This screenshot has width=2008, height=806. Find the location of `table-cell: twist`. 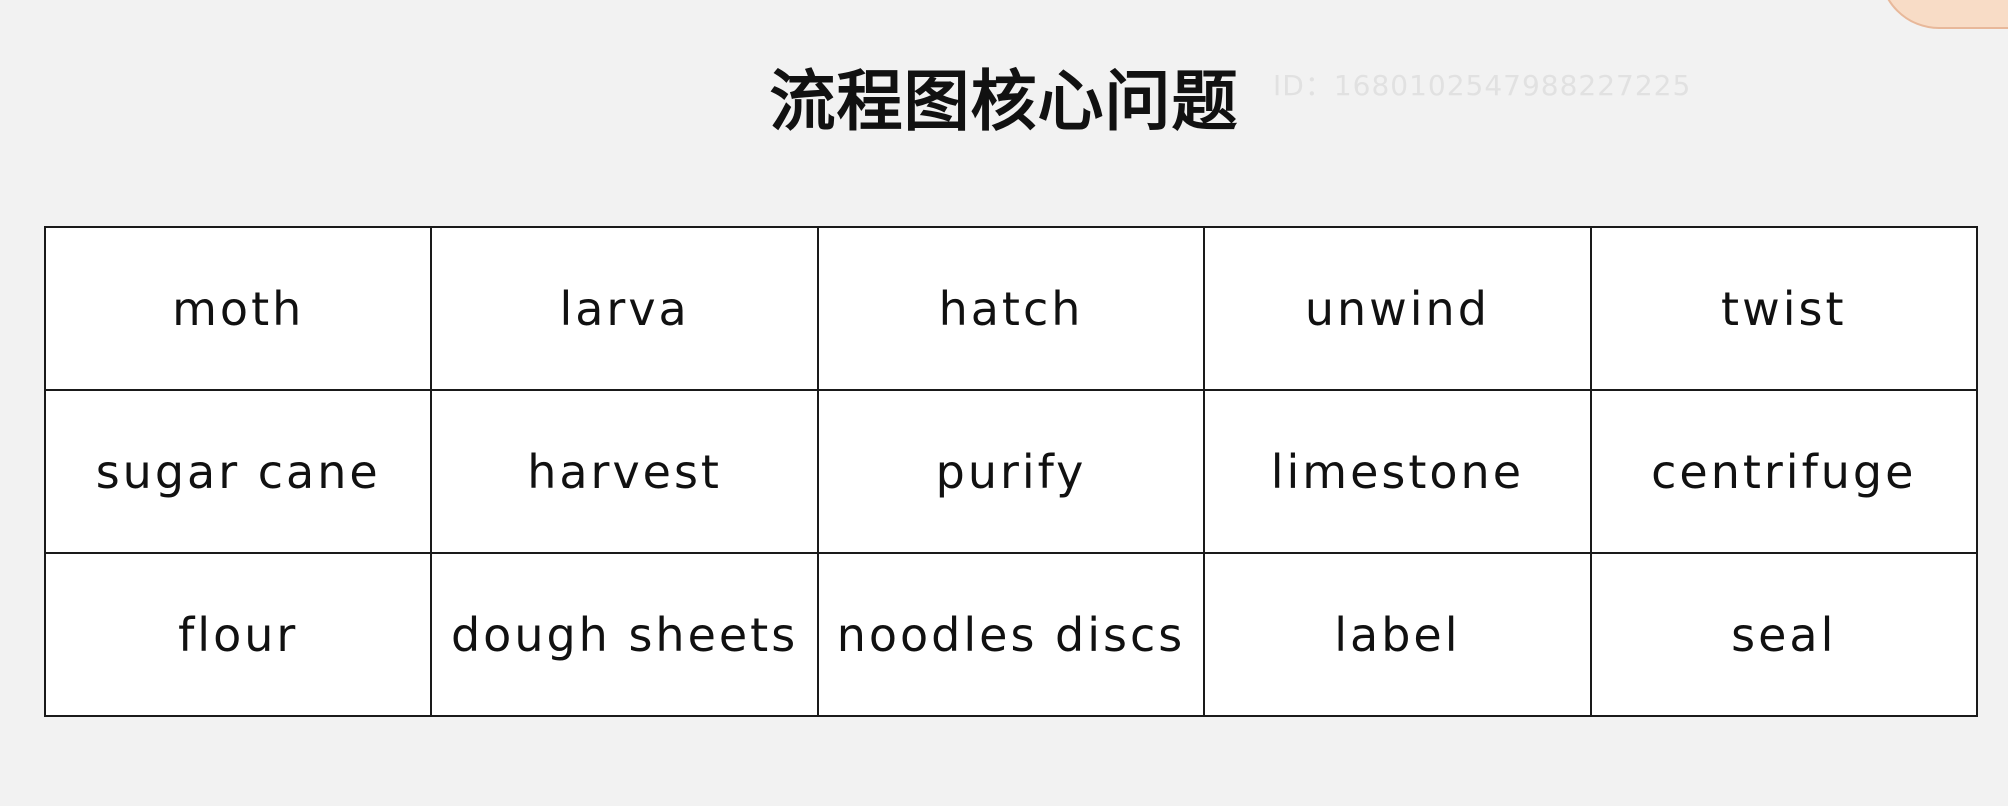

table-cell: twist is located at coordinates (1784, 308).